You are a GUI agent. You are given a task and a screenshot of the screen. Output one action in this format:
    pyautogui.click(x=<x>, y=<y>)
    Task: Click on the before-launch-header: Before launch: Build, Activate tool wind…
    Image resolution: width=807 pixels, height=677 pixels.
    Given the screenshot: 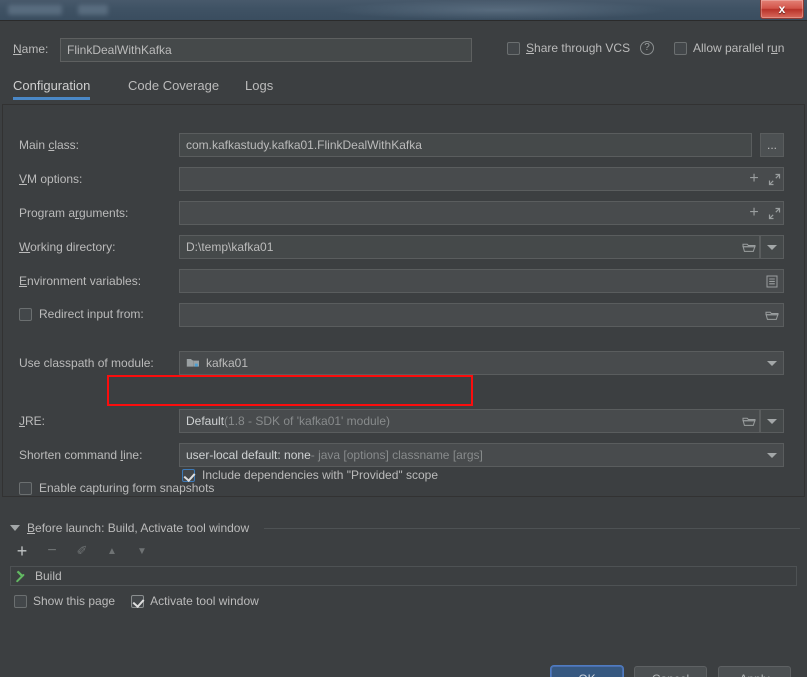 What is the action you would take?
    pyautogui.click(x=405, y=528)
    